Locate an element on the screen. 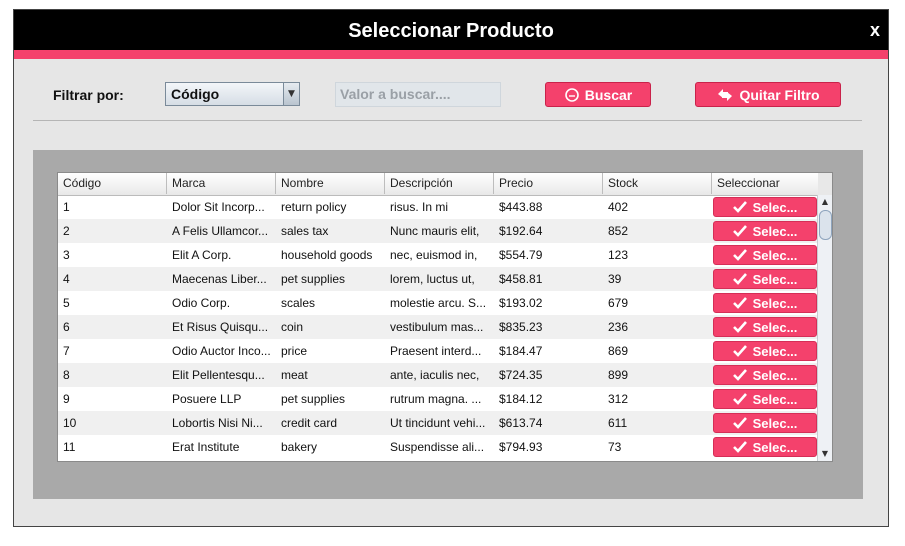 This screenshot has width=905, height=546. cell-codigo: 1 is located at coordinates (66, 207).